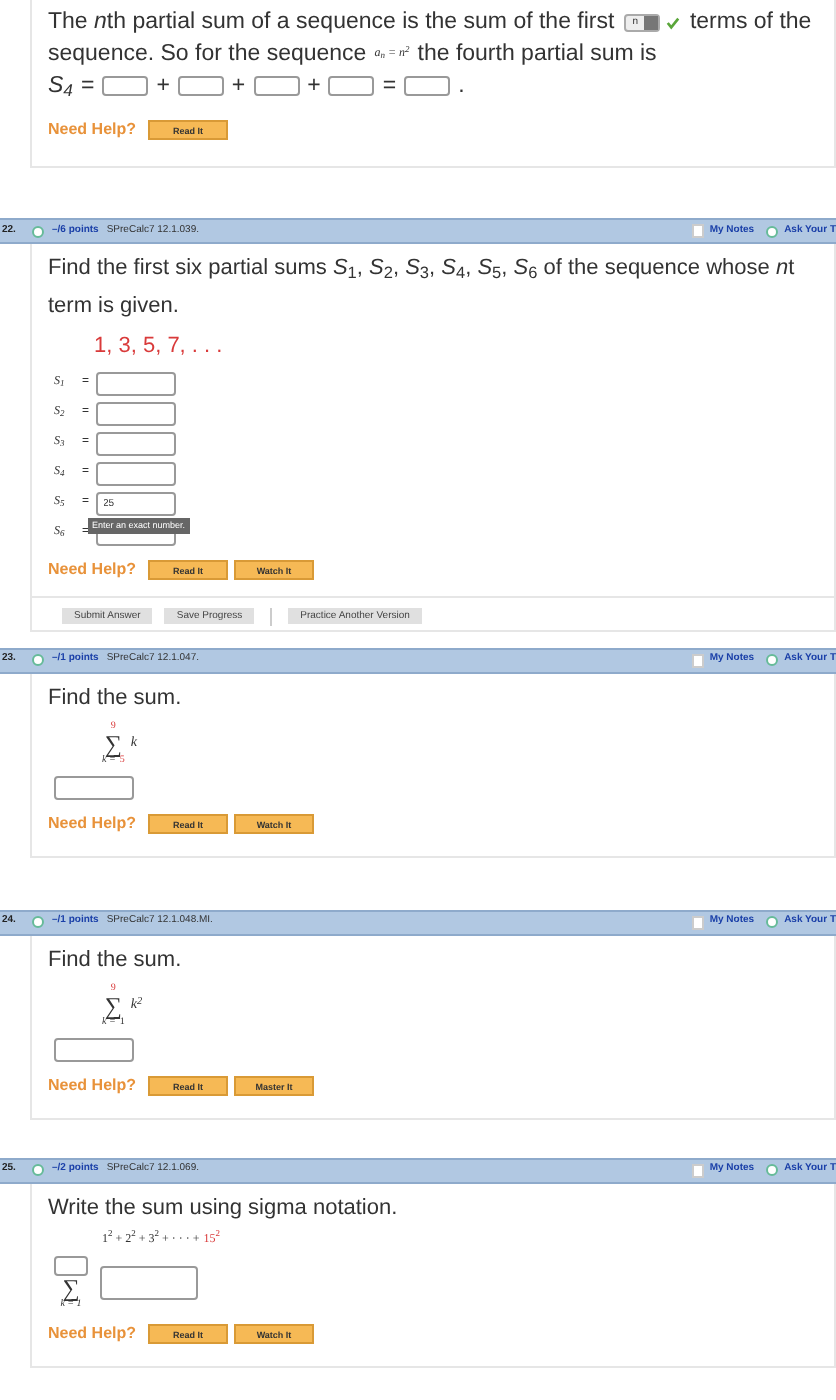 Image resolution: width=836 pixels, height=1400 pixels. I want to click on sequence-text: 1, 3, 5, 7, . . ., so click(159, 347).